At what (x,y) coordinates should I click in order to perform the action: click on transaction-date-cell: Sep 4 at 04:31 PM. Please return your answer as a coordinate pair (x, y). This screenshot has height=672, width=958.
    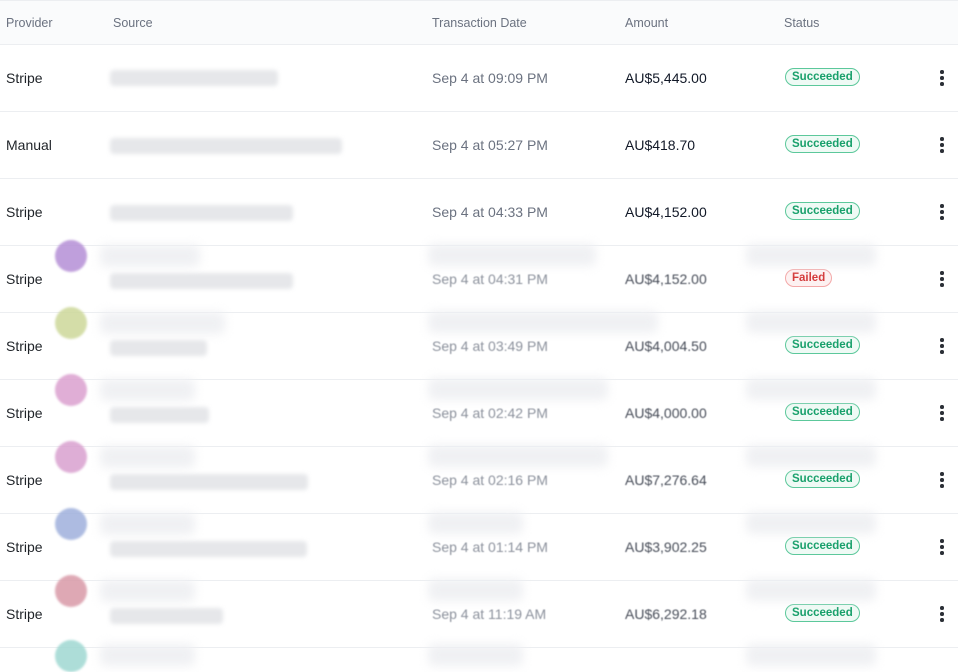
    Looking at the image, I should click on (490, 279).